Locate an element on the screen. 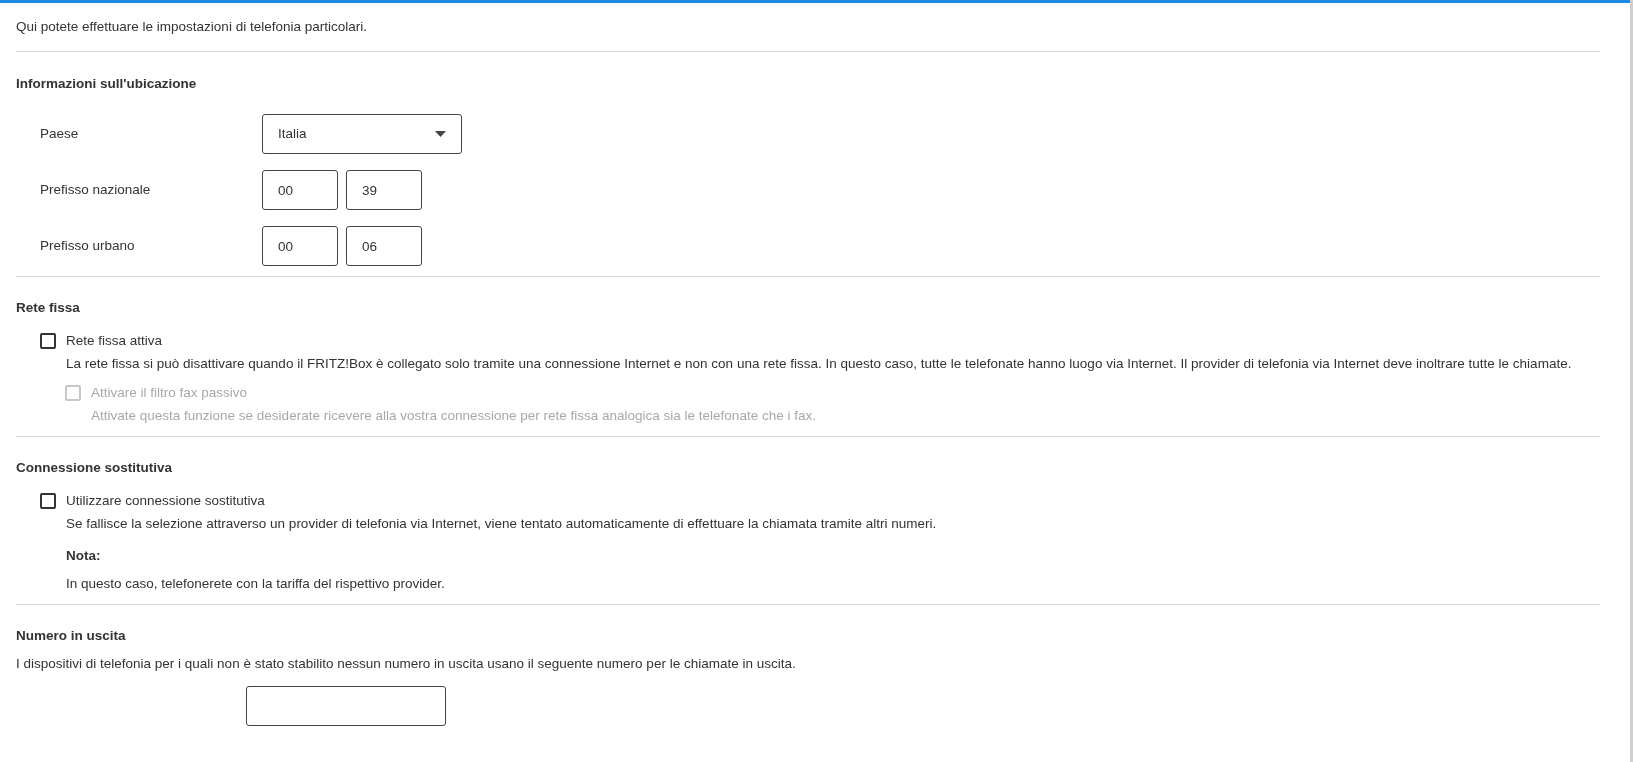 Image resolution: width=1633 pixels, height=762 pixels. checkbox-label: Rete fissa attiva is located at coordinates (114, 340).